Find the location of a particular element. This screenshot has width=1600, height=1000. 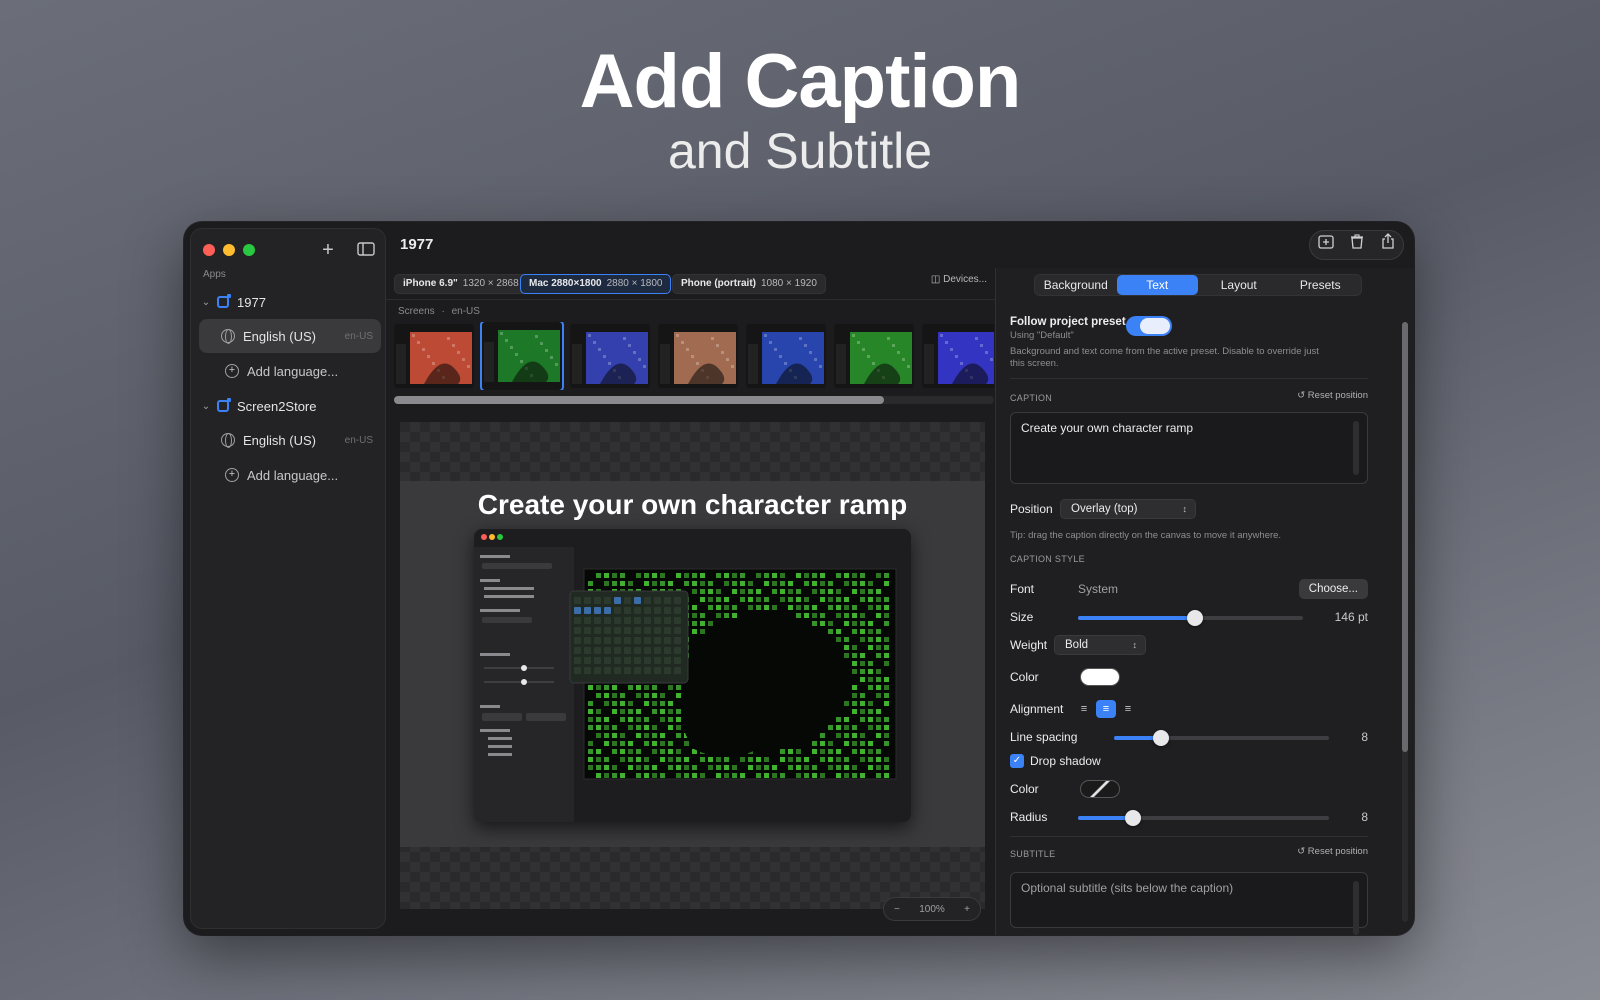

inspector-scrollbar is located at coordinates (1405, 622).